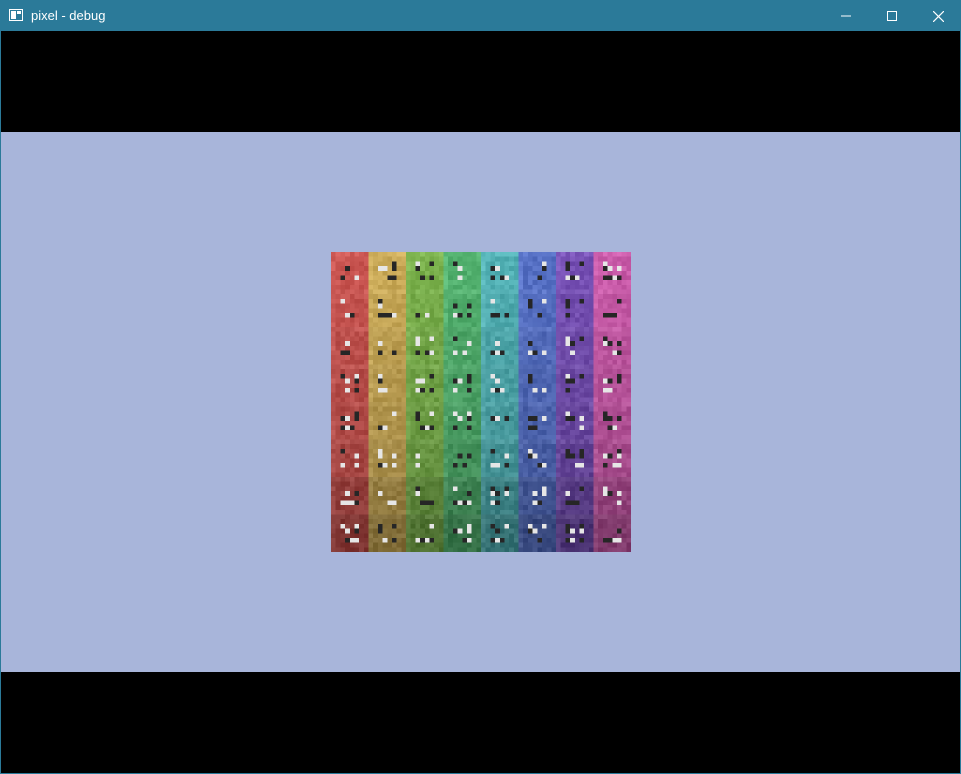 The image size is (961, 774). I want to click on maximize-icon, so click(892, 16).